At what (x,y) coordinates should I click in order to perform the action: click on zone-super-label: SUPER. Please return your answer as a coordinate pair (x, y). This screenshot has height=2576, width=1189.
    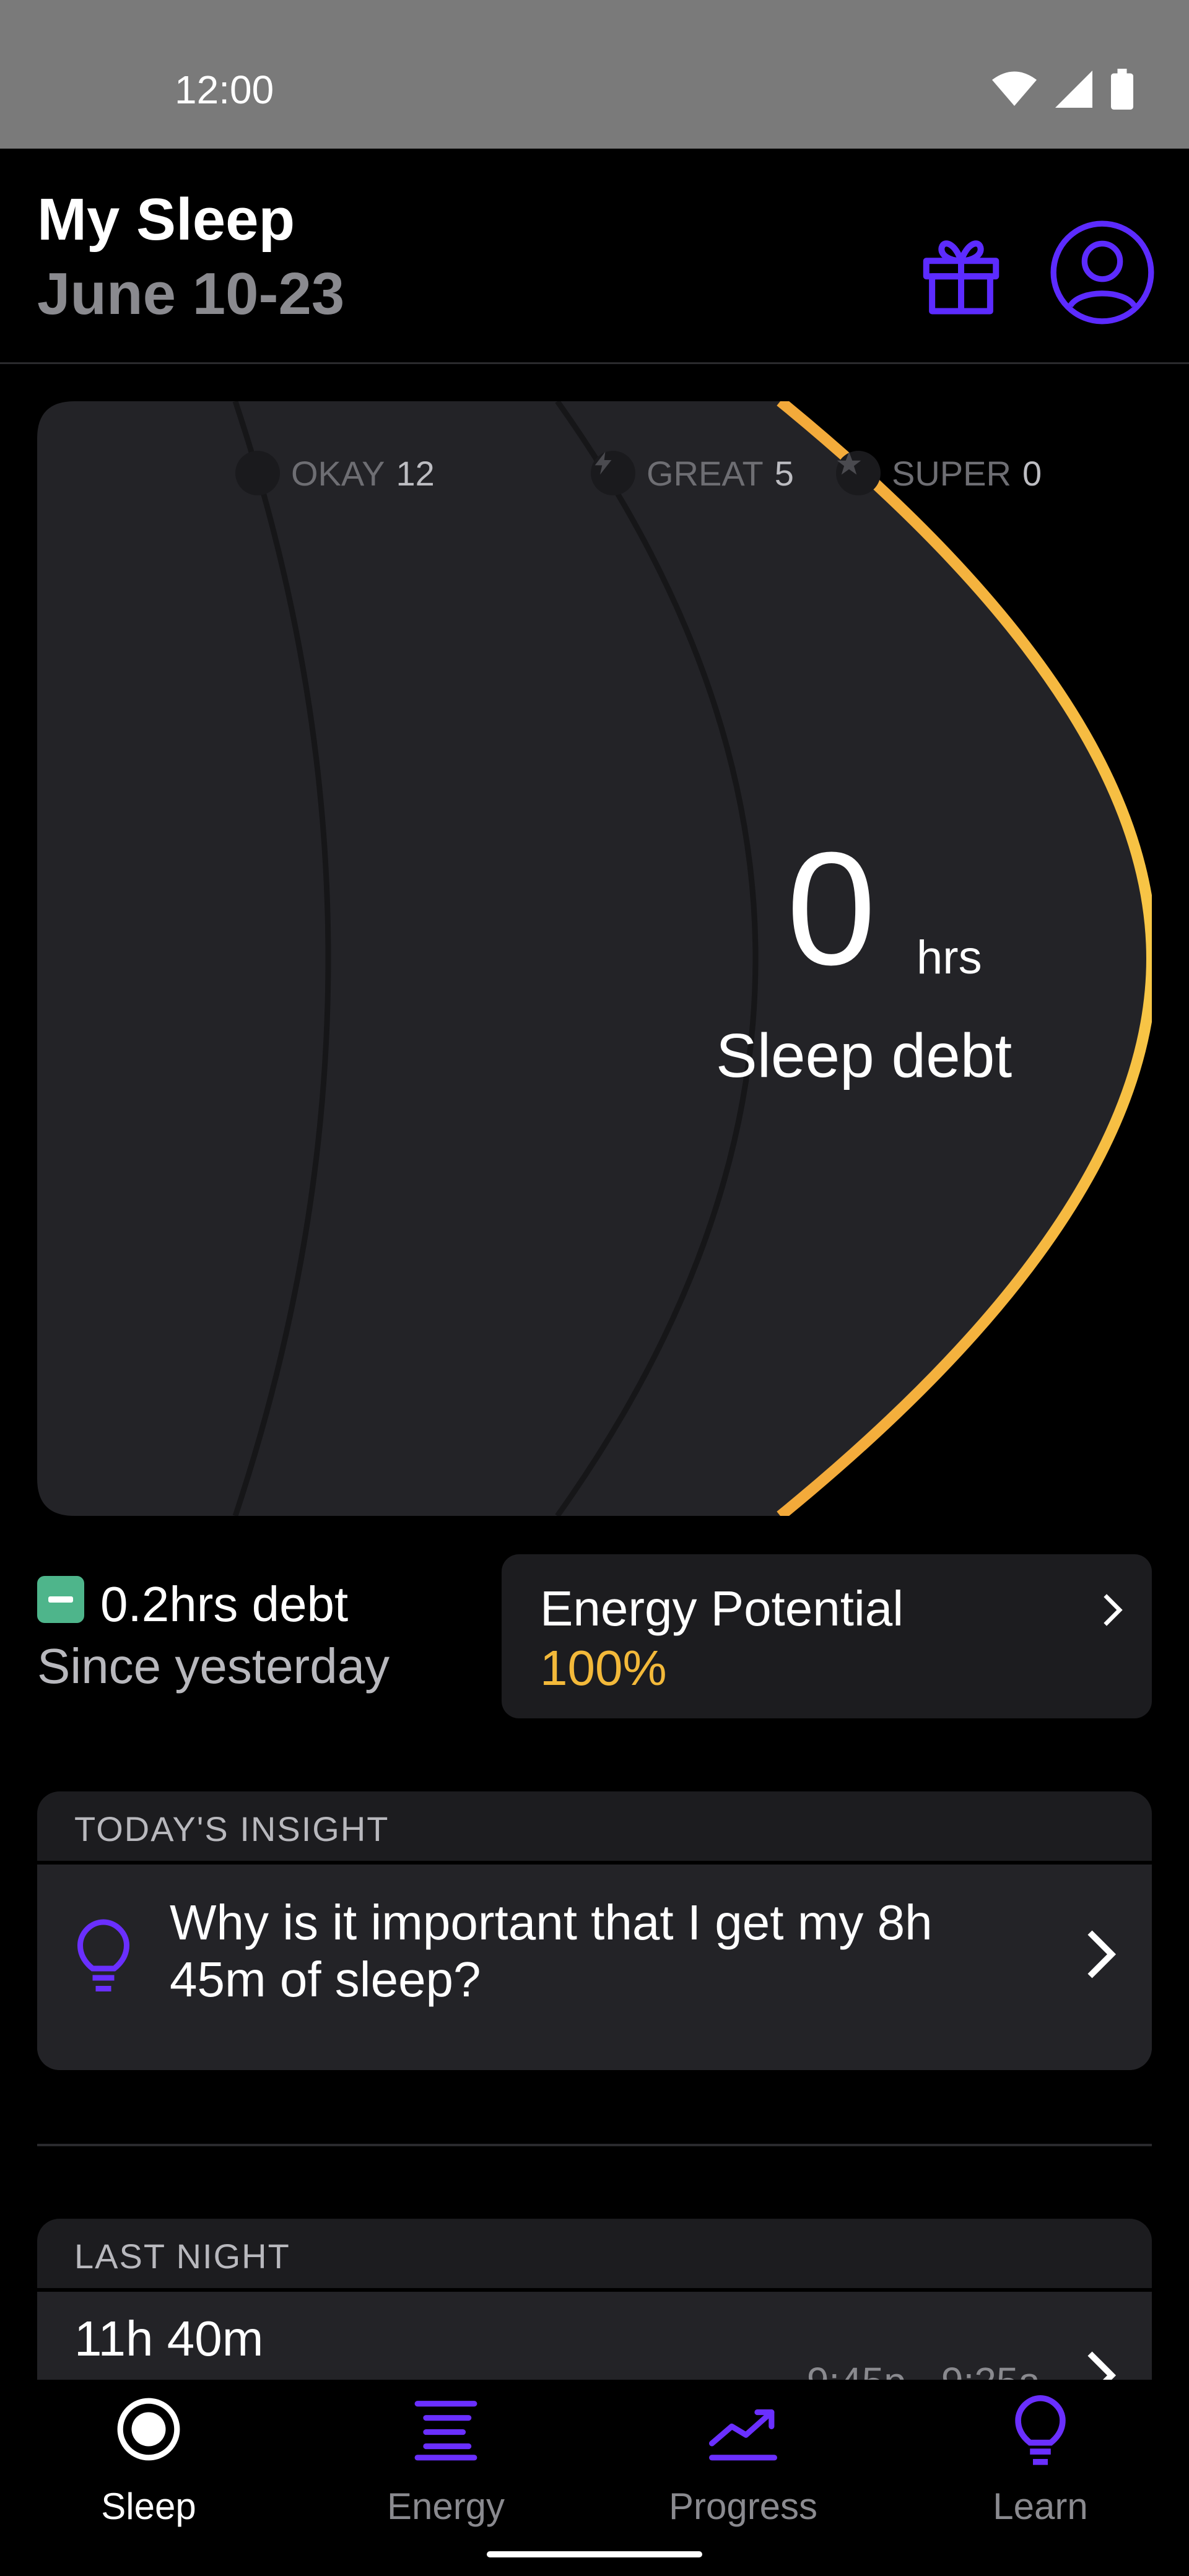
    Looking at the image, I should click on (951, 473).